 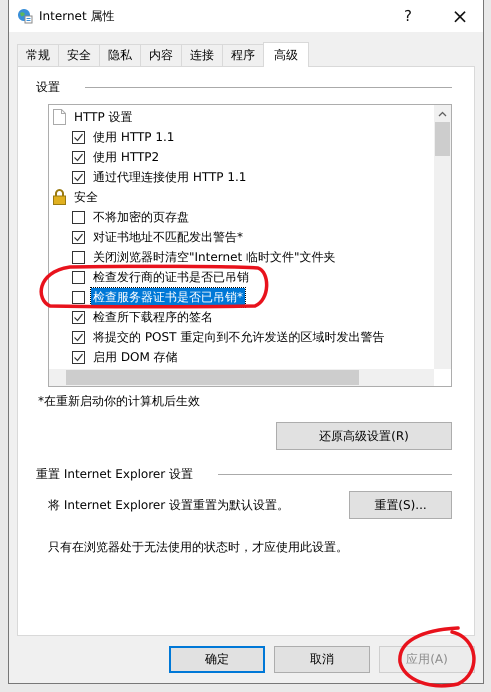 What do you see at coordinates (460, 16) in the screenshot?
I see `close-button: ×` at bounding box center [460, 16].